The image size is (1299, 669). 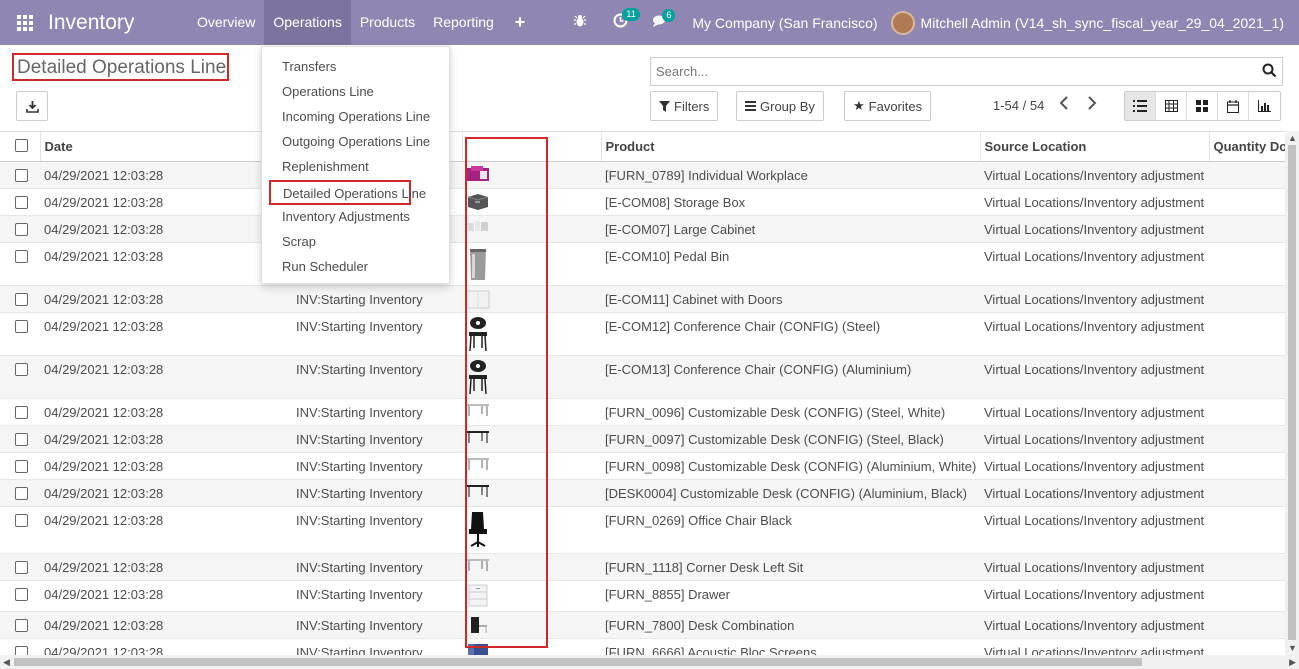 What do you see at coordinates (355, 242) in the screenshot?
I see `menu-item-scrap: Scrap` at bounding box center [355, 242].